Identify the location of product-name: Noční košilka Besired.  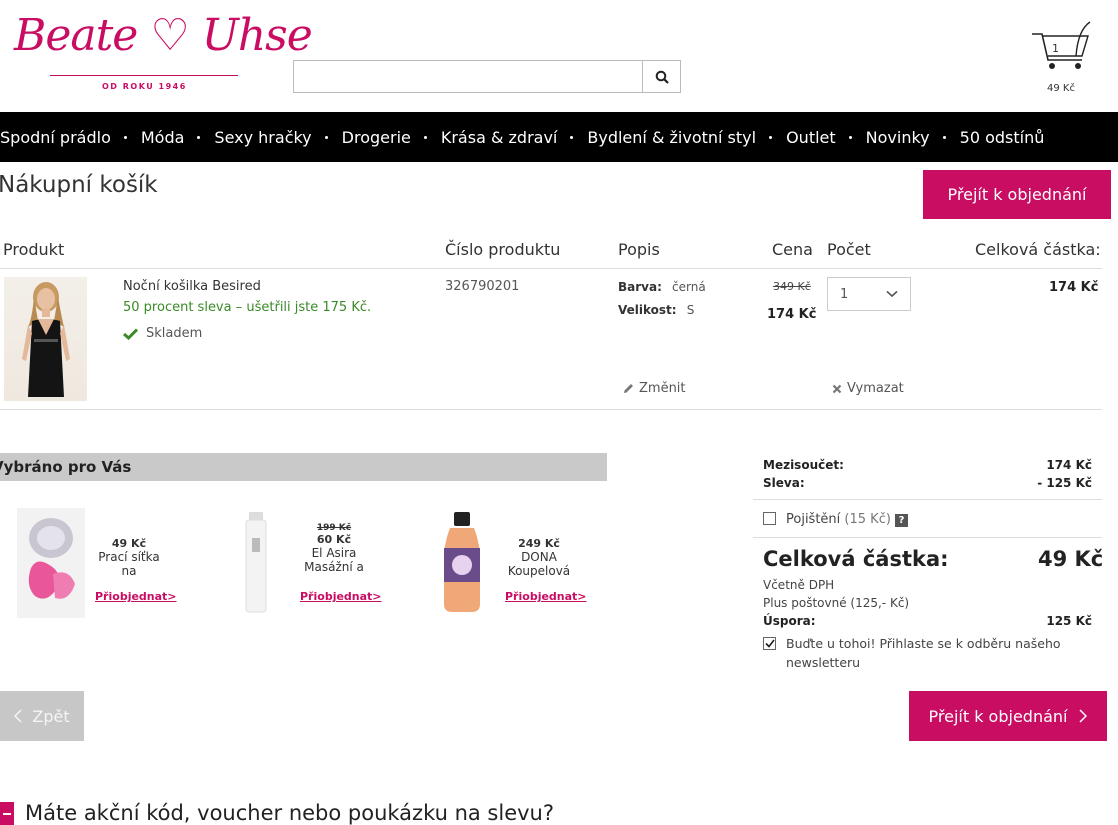
(192, 286).